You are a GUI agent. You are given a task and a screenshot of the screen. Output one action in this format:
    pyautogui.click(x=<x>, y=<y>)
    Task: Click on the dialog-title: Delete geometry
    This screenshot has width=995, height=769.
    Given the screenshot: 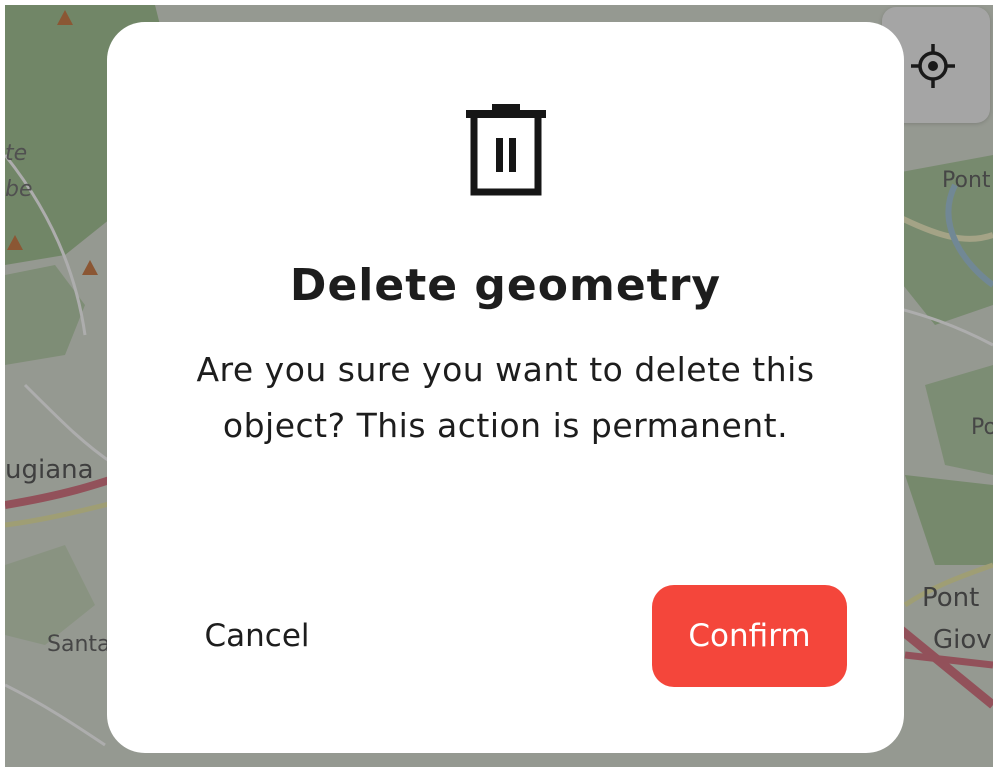 What is the action you would take?
    pyautogui.click(x=505, y=285)
    